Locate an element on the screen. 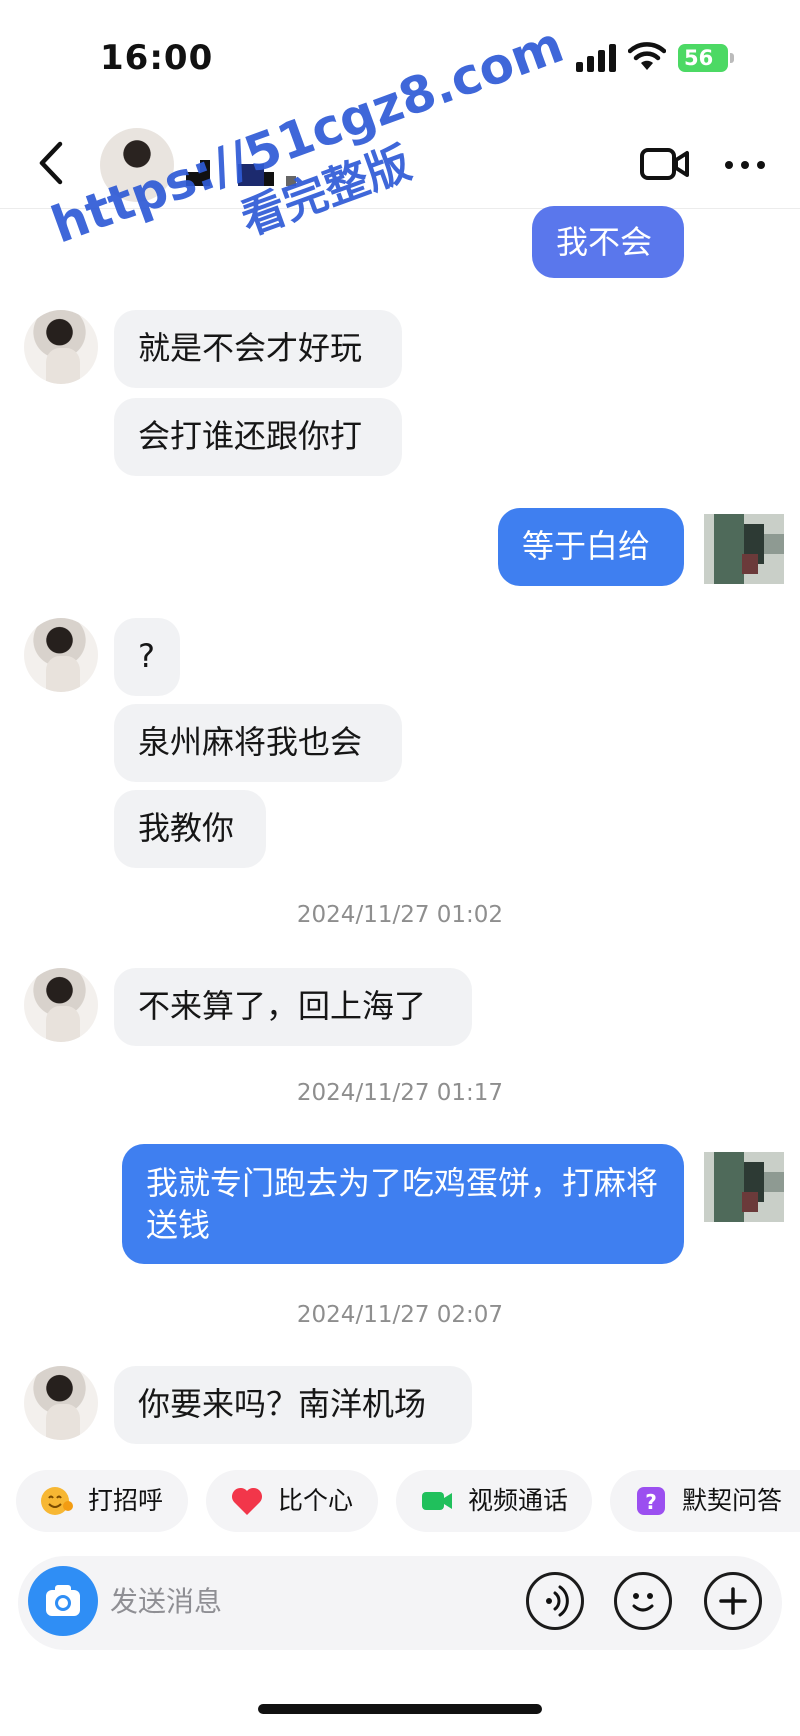 The width and height of the screenshot is (800, 1736). message-bubble-outgoing: 我就专门跑去为了吃鸡蛋饼，打麻将送钱 is located at coordinates (403, 1204).